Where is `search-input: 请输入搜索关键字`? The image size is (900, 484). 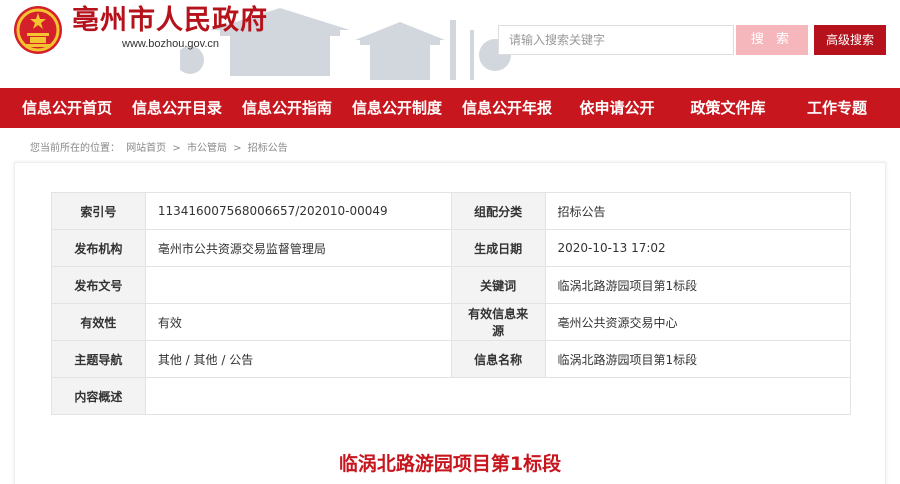 search-input: 请输入搜索关键字 is located at coordinates (616, 40).